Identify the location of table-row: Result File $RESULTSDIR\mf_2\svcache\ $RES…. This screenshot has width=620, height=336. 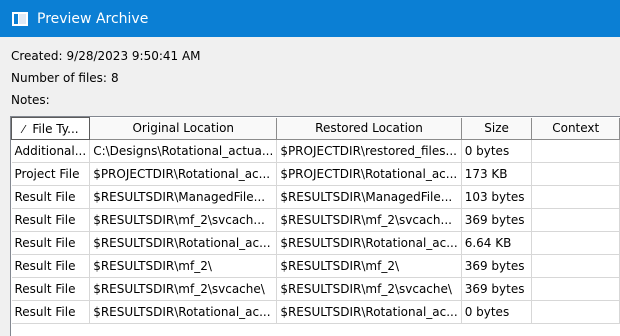
(315, 289).